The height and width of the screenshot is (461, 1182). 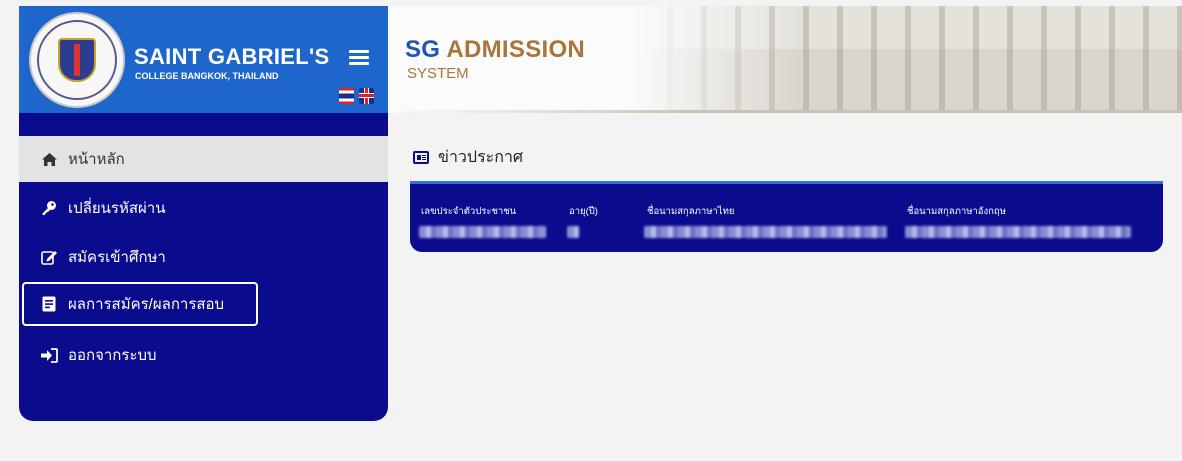 What do you see at coordinates (49, 208) in the screenshot?
I see `key-icon` at bounding box center [49, 208].